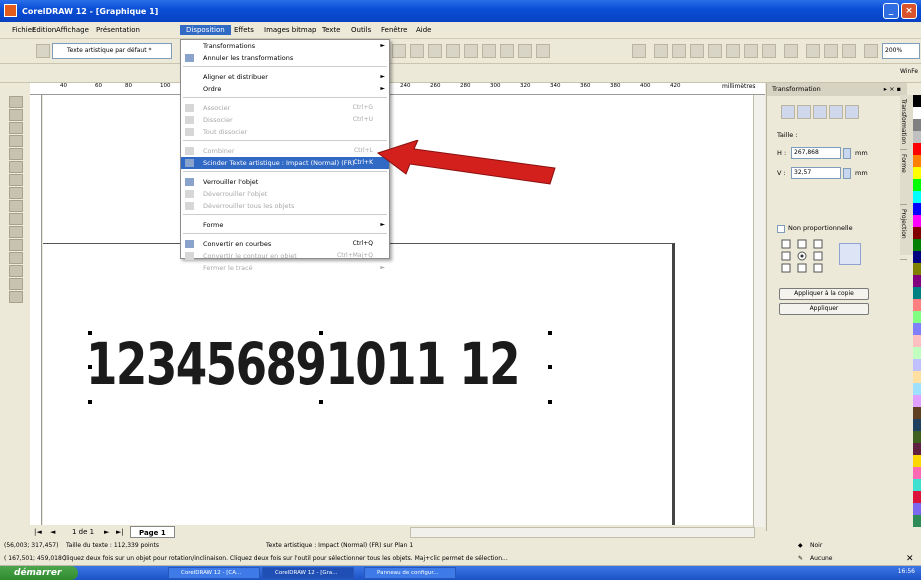 The image size is (921, 580). Describe the element at coordinates (788, 112) in the screenshot. I see `position-icon` at that location.